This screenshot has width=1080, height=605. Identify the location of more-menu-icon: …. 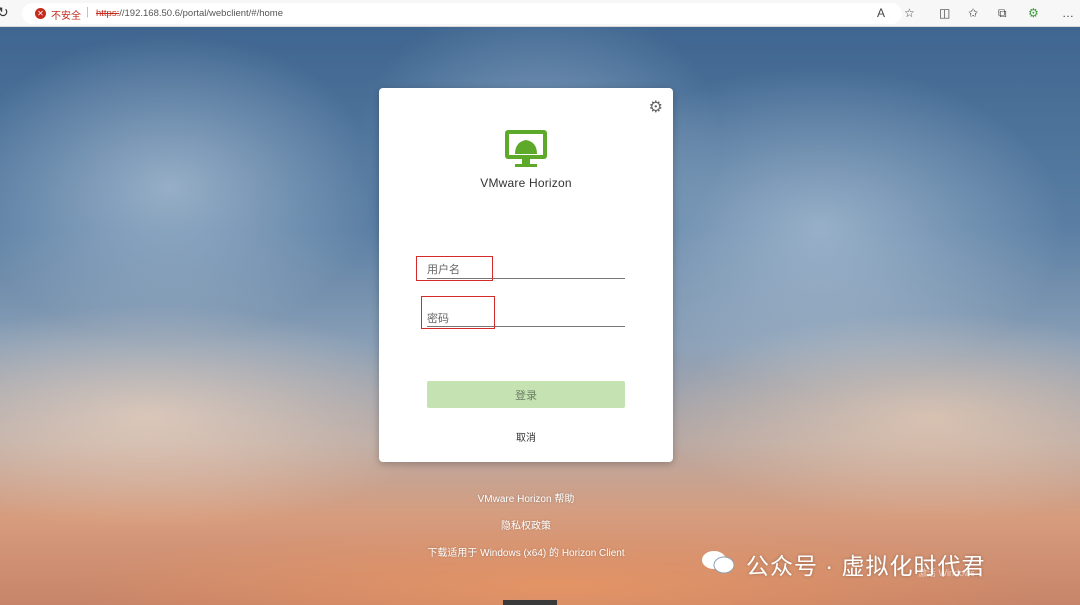
(1068, 13).